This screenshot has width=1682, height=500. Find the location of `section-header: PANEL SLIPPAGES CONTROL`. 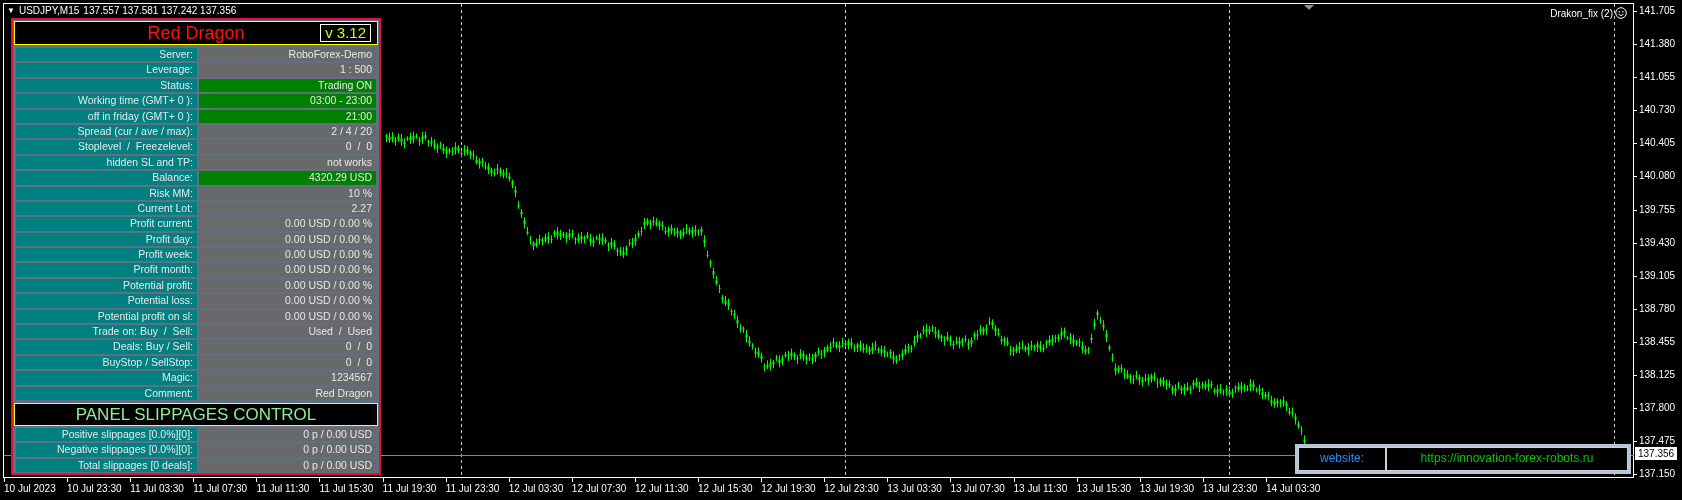

section-header: PANEL SLIPPAGES CONTROL is located at coordinates (196, 414).